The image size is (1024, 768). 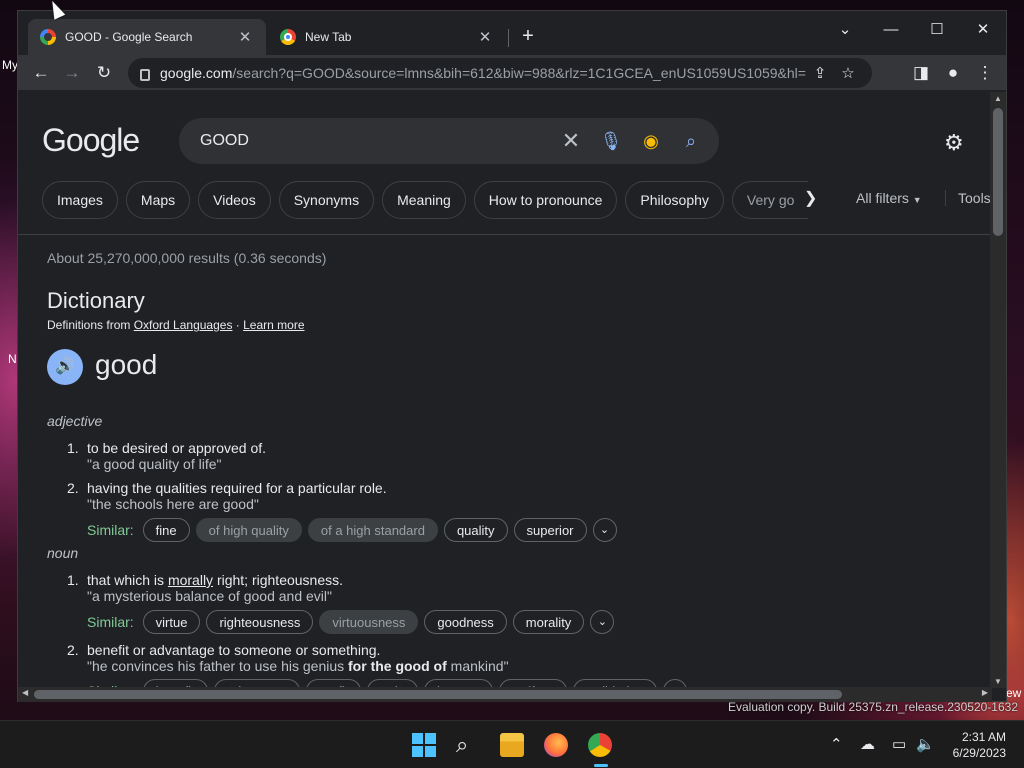 I want to click on morally-link: morally, so click(x=190, y=580).